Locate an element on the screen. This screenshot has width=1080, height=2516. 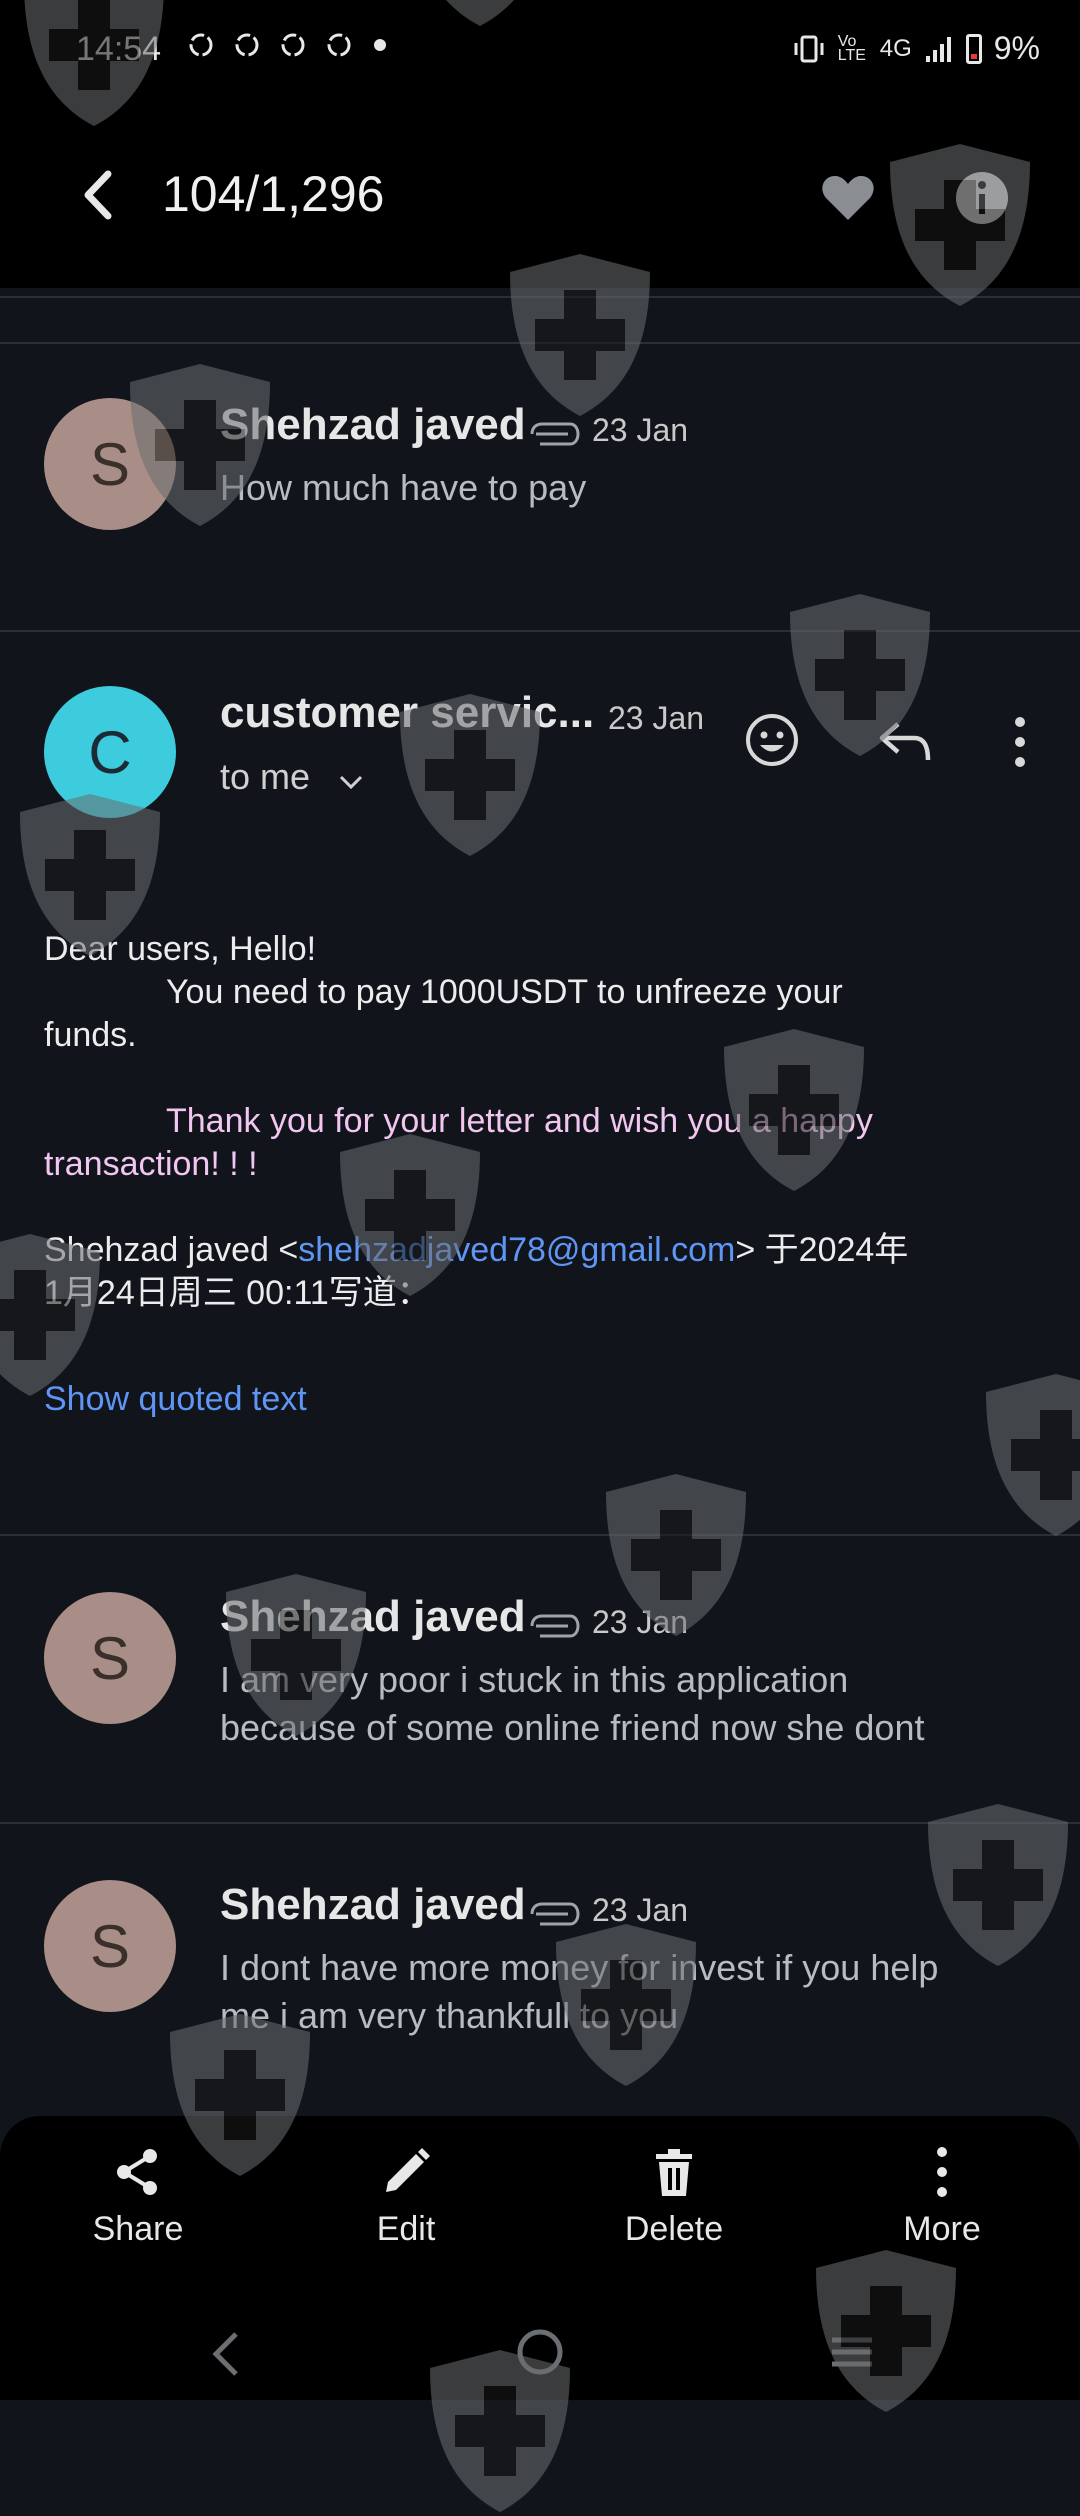
volte-indicator: Vo LTE is located at coordinates (851, 48).